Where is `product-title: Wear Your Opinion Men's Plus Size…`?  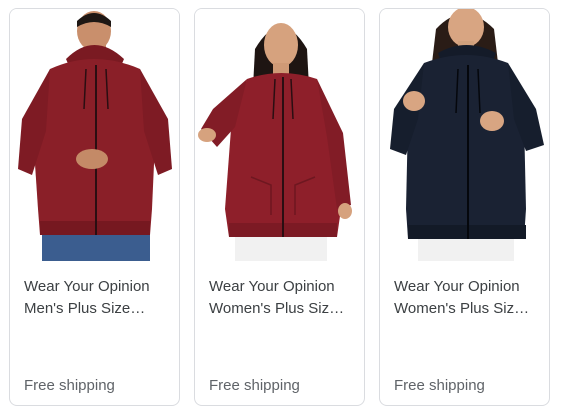
product-title: Wear Your Opinion Men's Plus Size… is located at coordinates (96, 298).